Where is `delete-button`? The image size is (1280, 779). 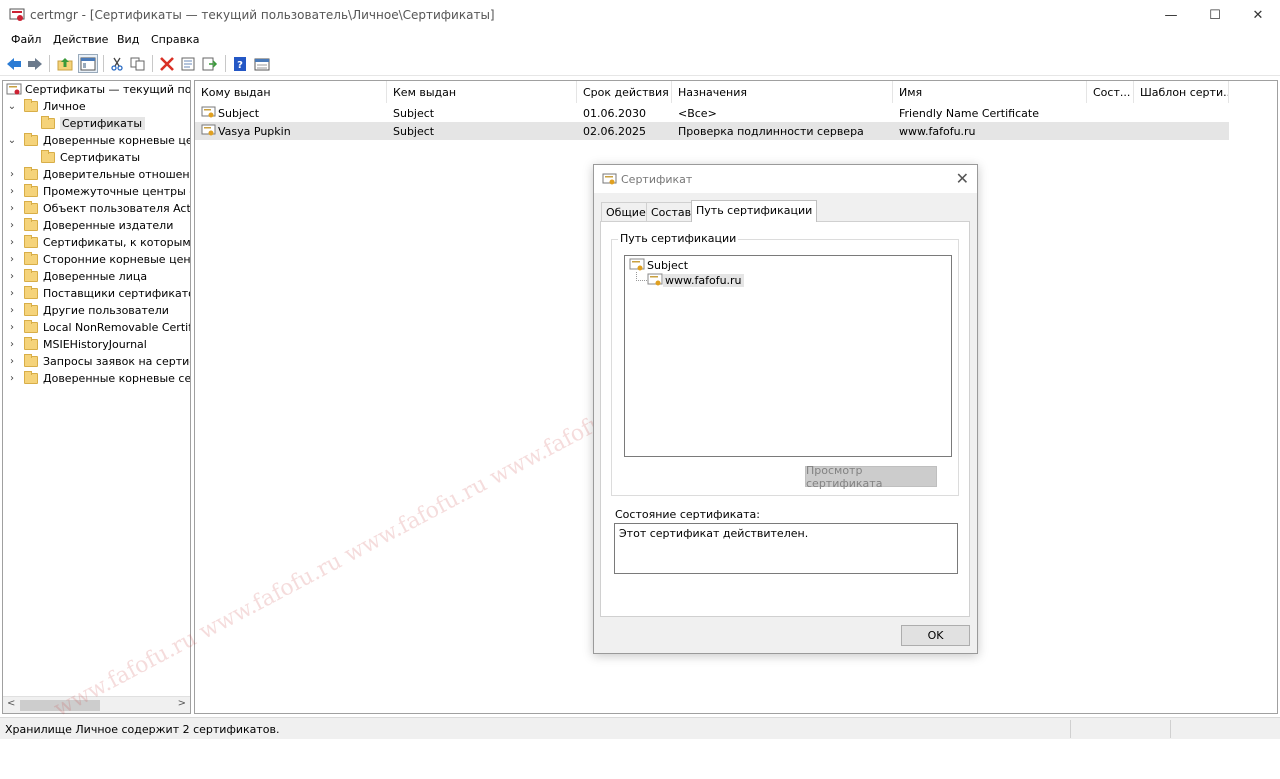 delete-button is located at coordinates (167, 63).